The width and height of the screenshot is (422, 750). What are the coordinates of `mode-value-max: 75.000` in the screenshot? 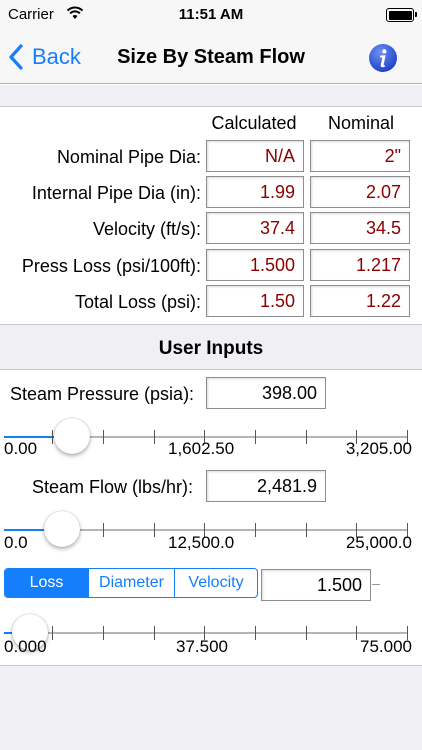 It's located at (386, 646).